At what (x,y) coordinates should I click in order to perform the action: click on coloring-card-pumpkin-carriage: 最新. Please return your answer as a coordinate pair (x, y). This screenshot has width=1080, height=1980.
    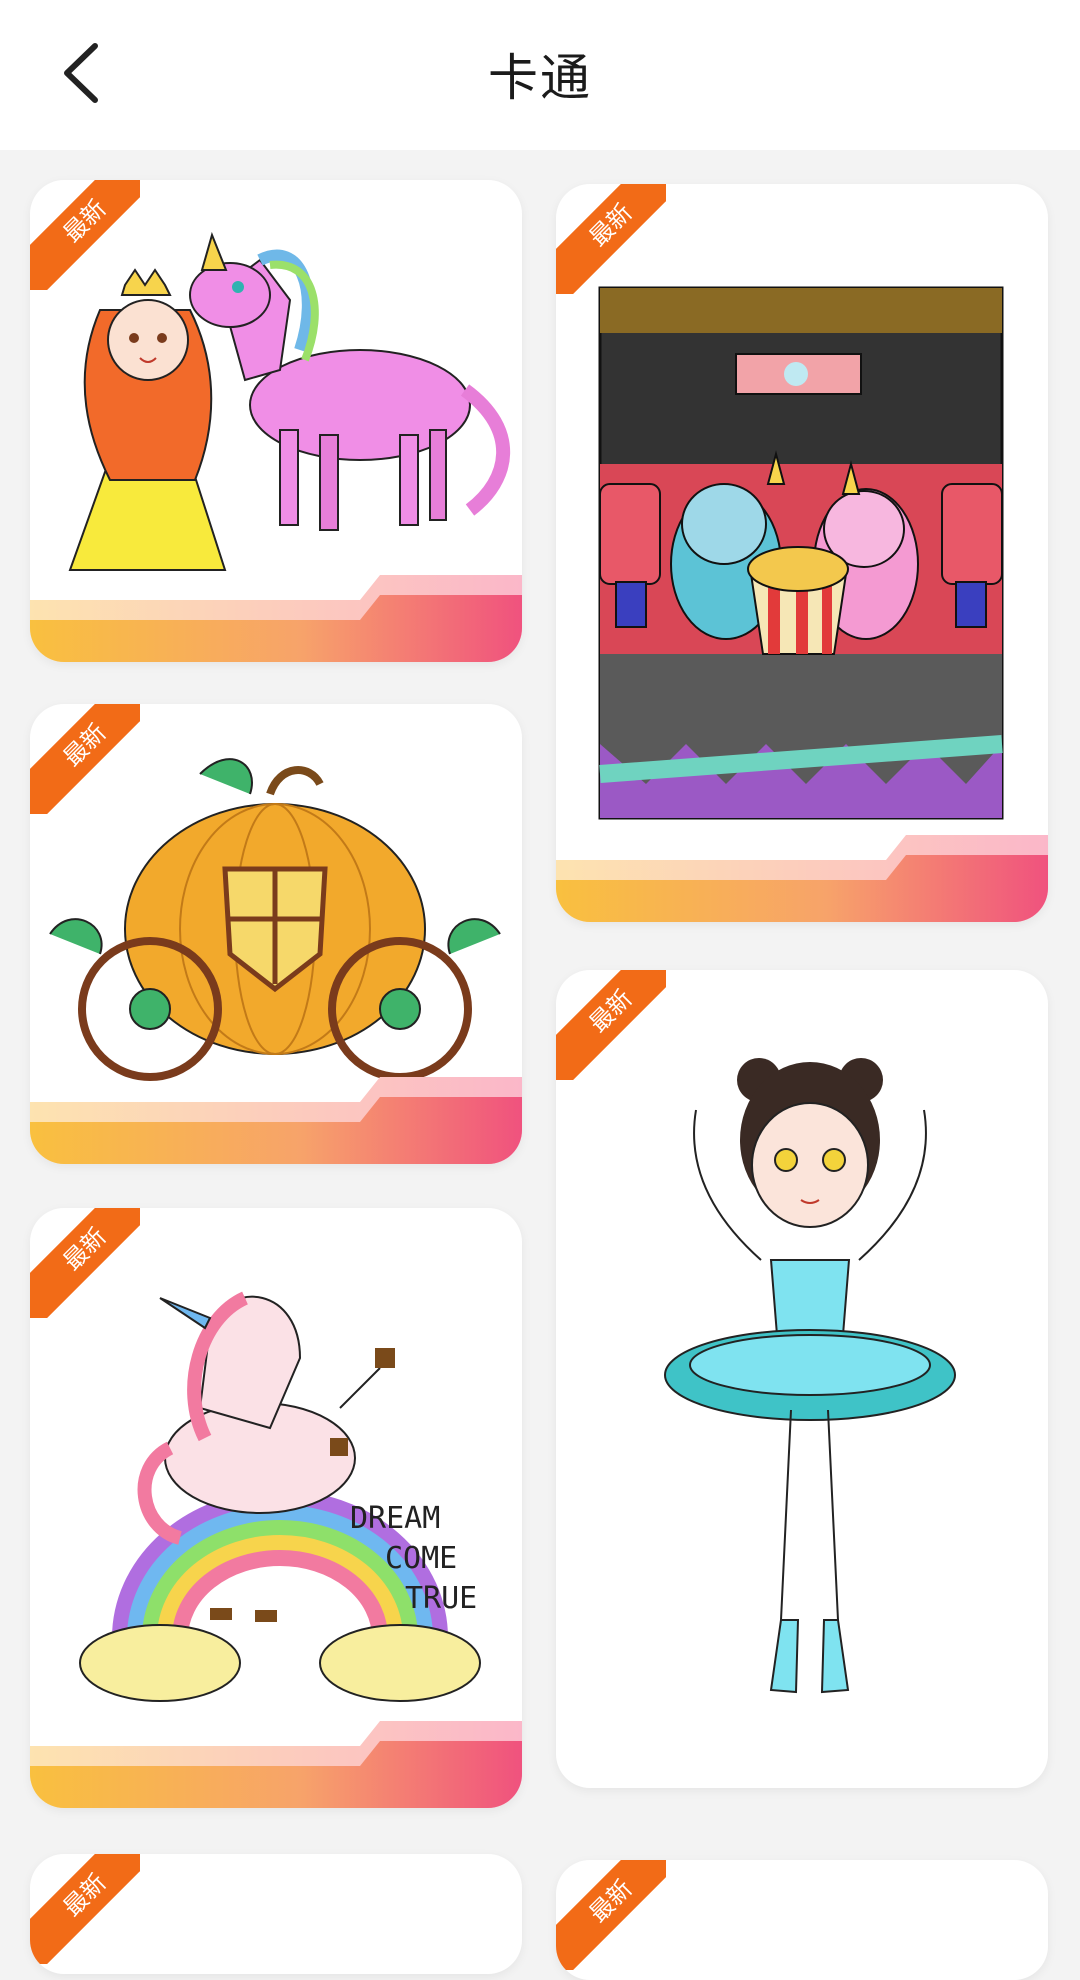
    Looking at the image, I should click on (276, 934).